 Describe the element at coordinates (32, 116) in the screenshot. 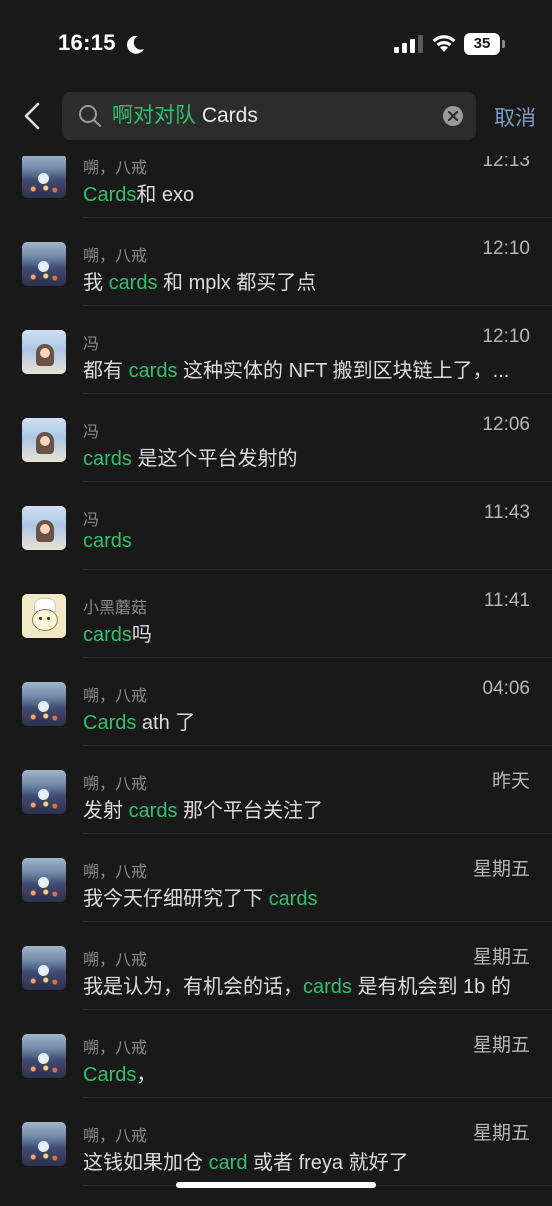

I see `back-chevron-icon` at that location.